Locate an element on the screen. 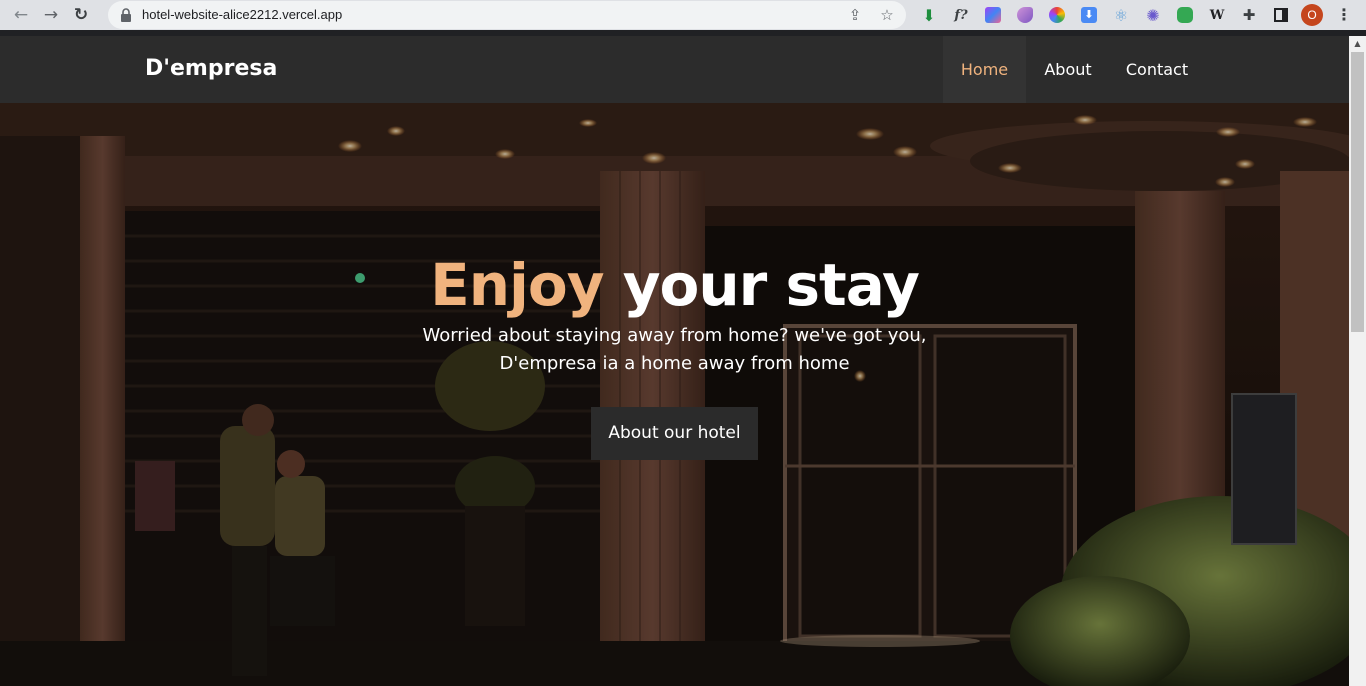 The width and height of the screenshot is (1366, 686). download-arrow-extension-icon: ⬇ is located at coordinates (1089, 15).